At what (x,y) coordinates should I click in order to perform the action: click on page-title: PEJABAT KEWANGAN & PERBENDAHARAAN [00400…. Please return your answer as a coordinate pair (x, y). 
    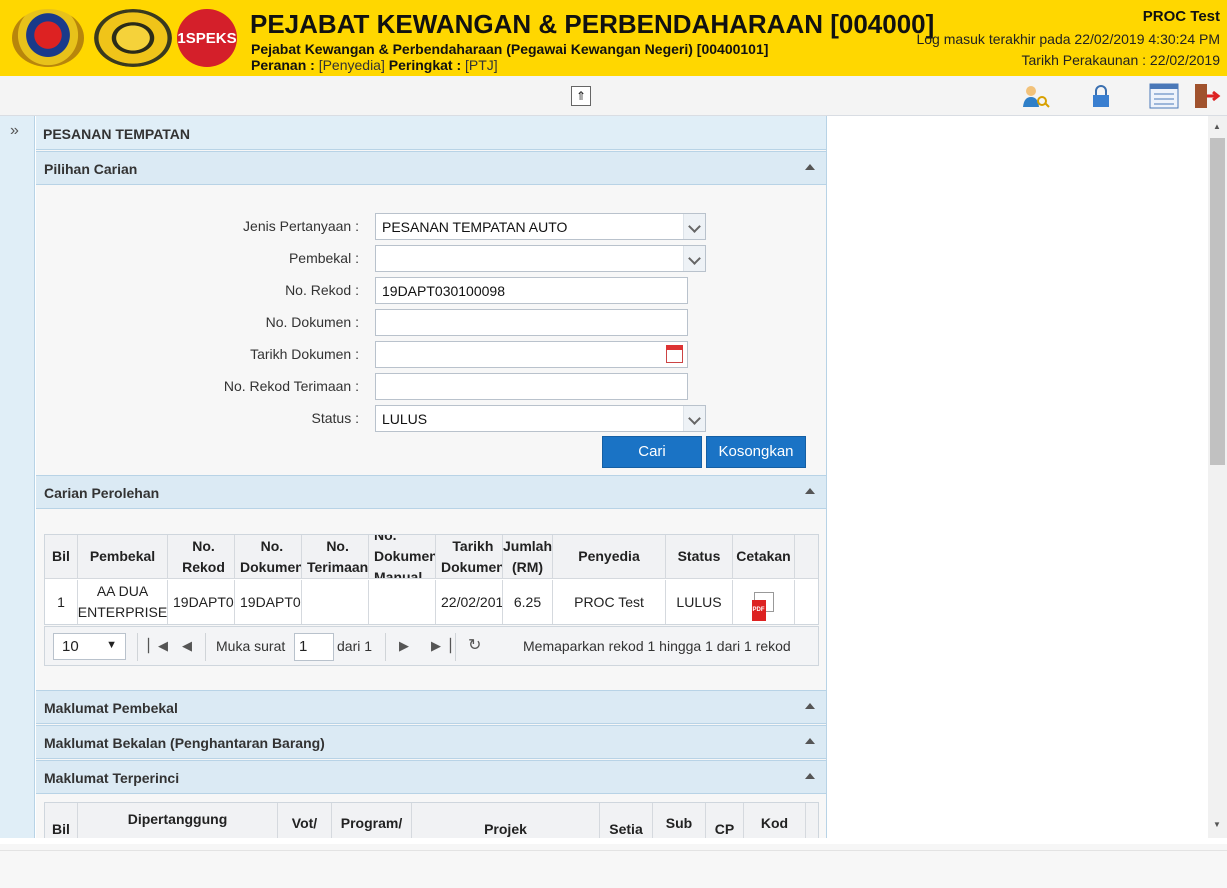
    Looking at the image, I should click on (592, 24).